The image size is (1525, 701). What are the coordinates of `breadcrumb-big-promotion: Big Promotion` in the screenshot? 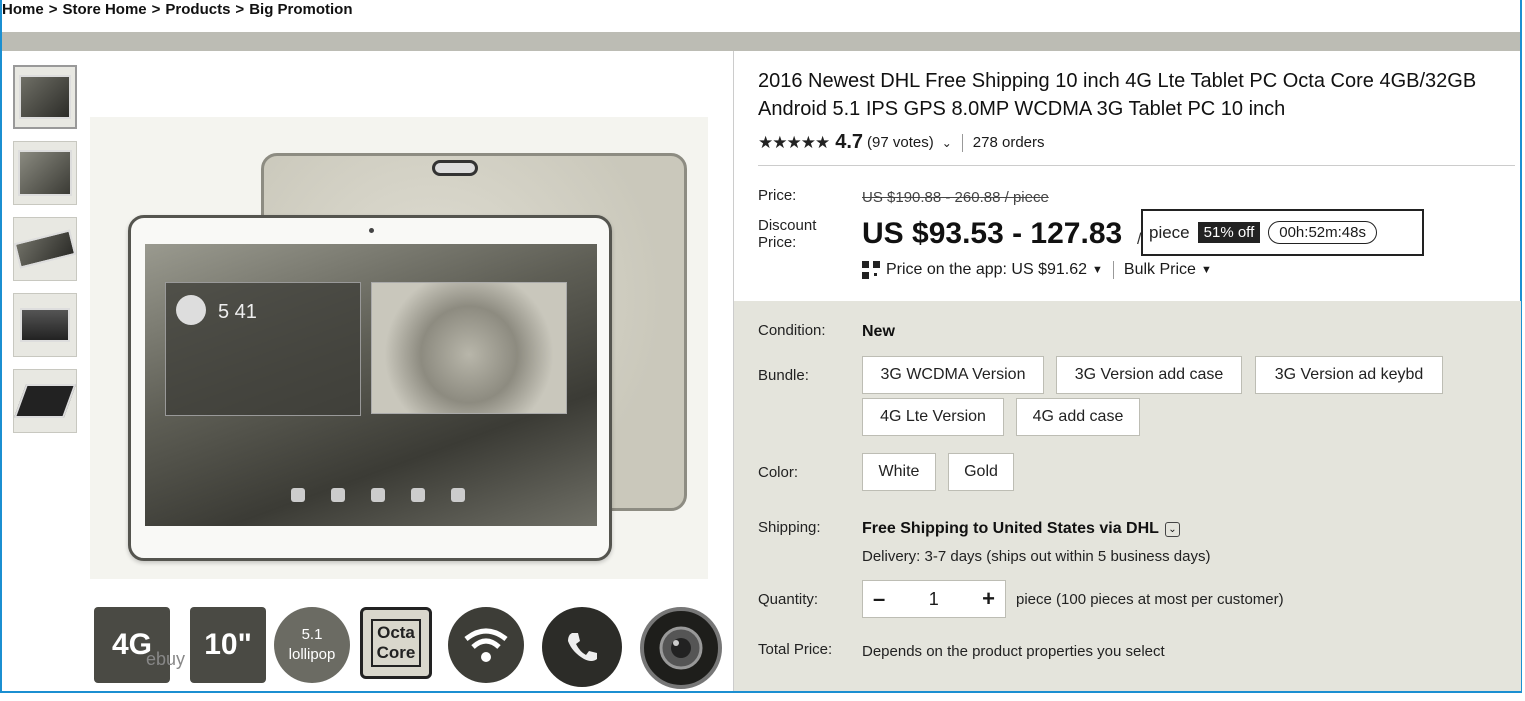 It's located at (300, 9).